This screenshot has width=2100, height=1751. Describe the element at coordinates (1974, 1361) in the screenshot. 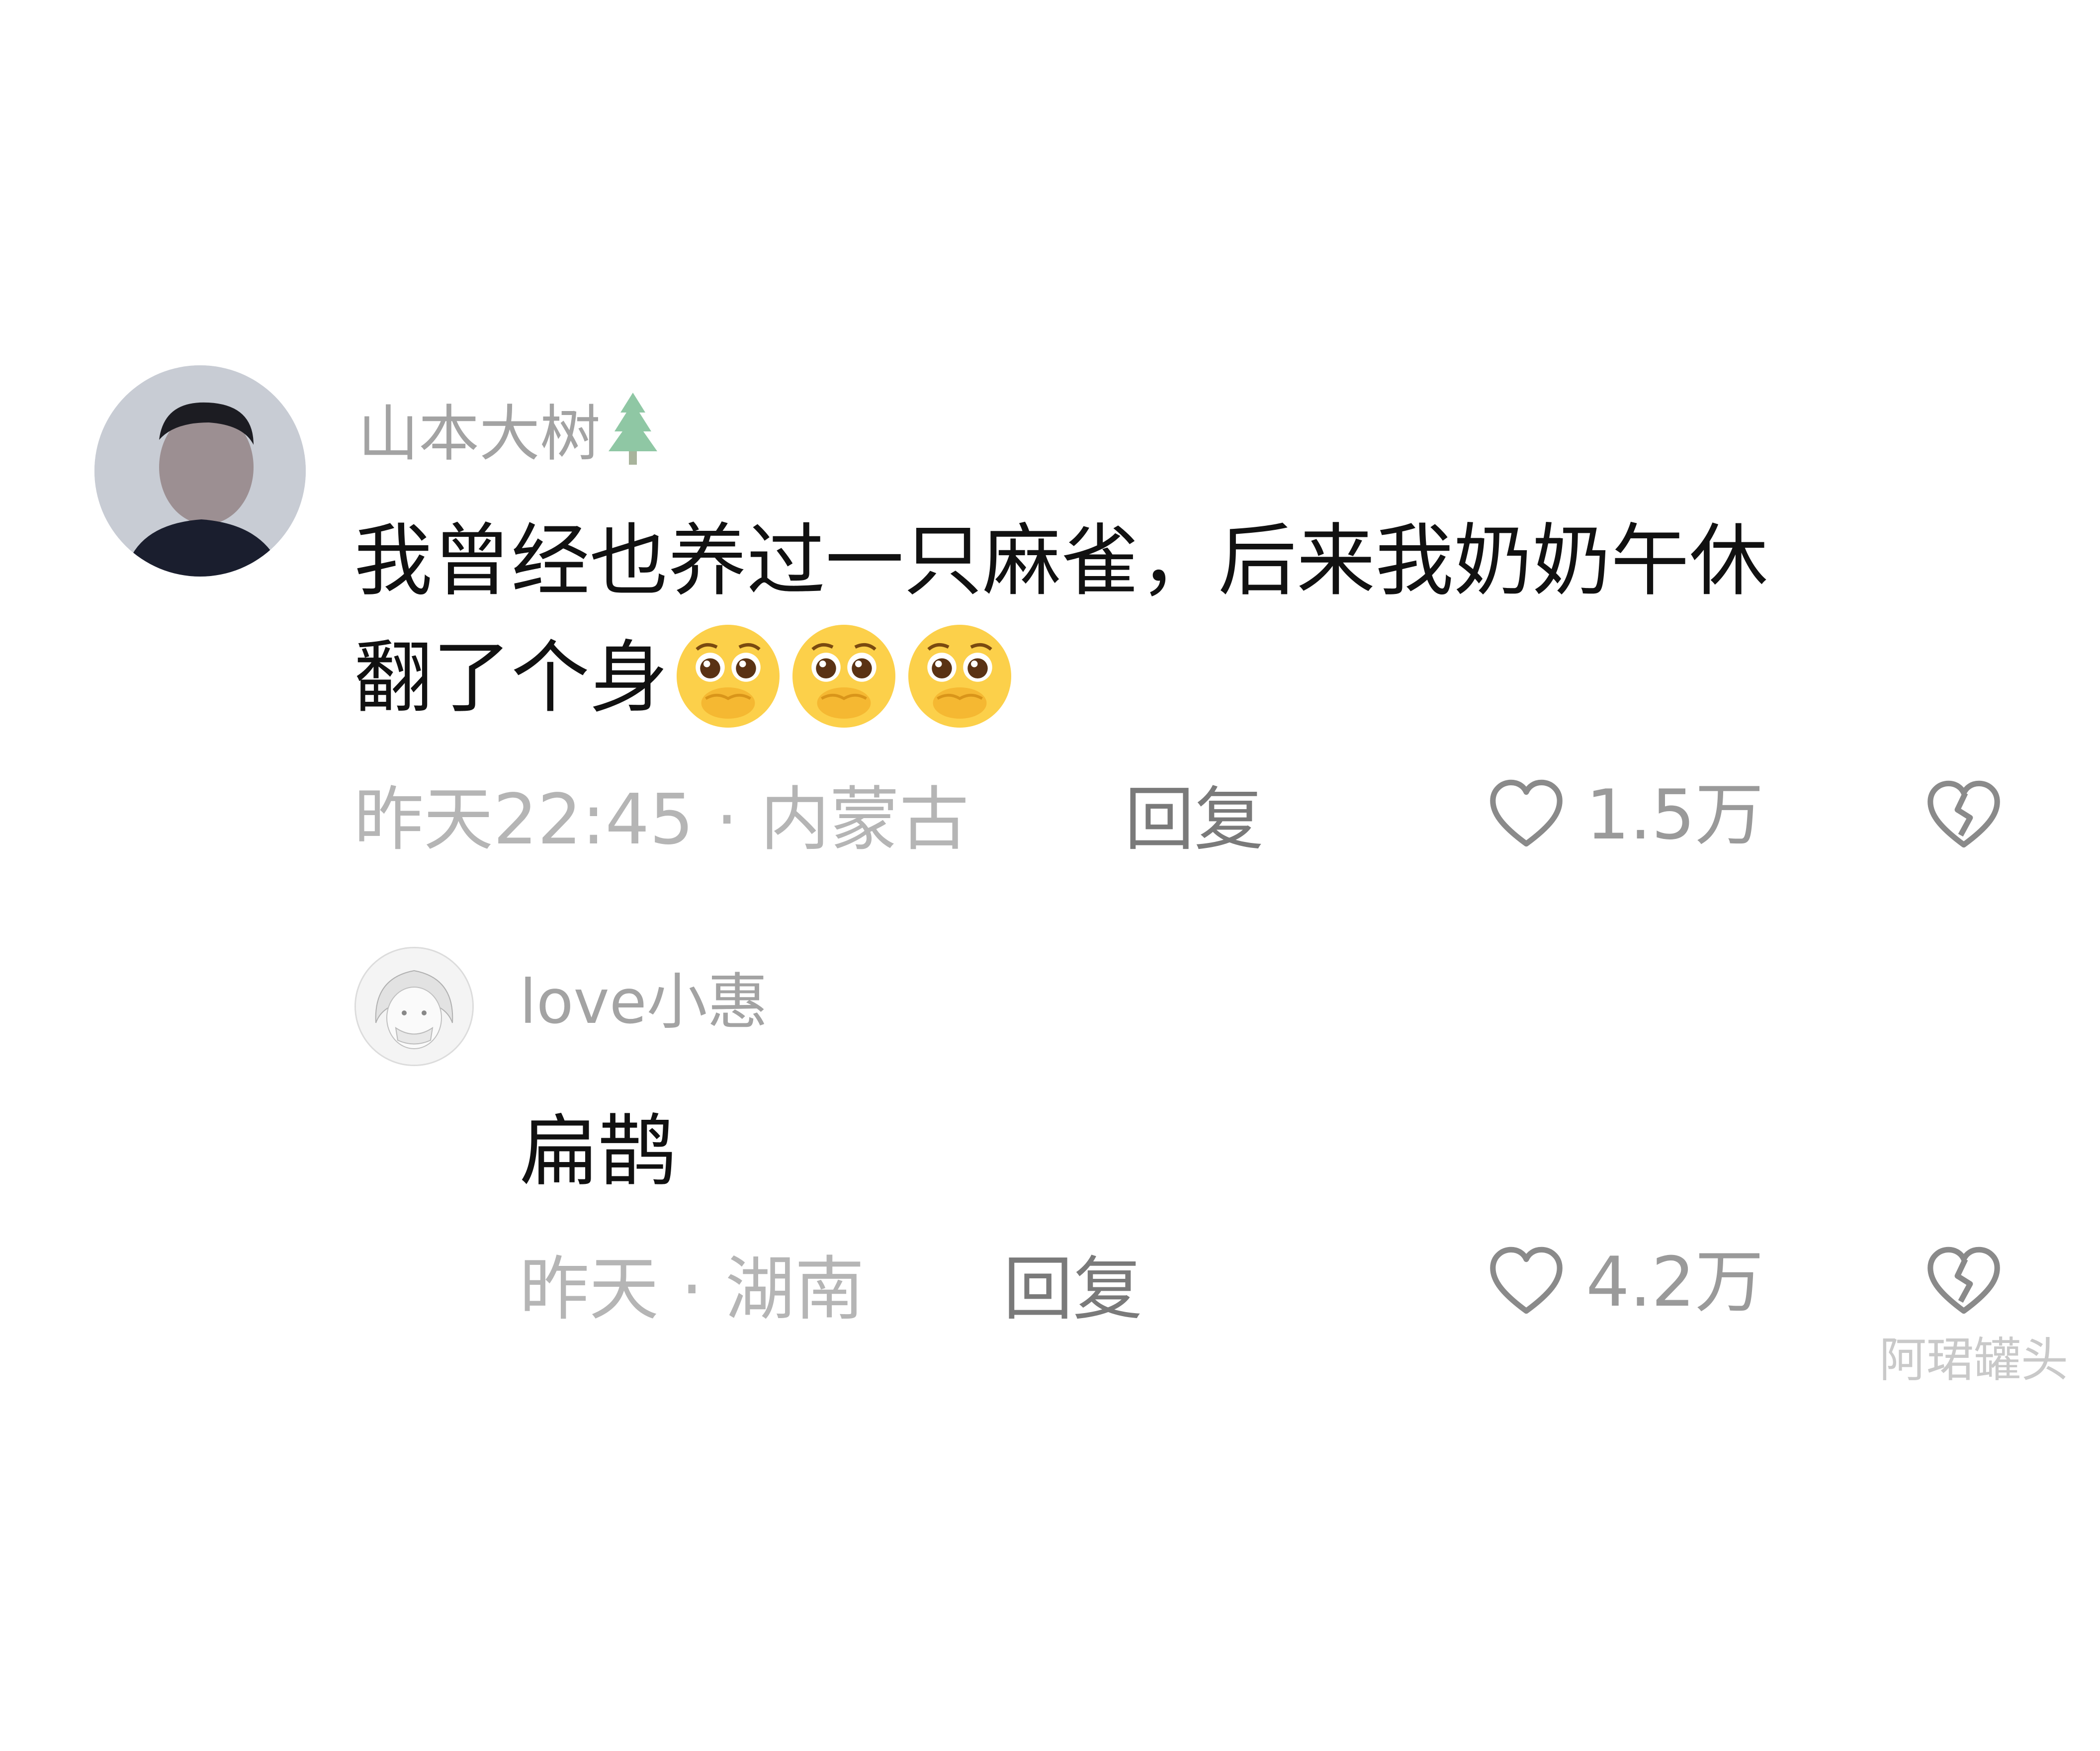

I see `watermark: 阿珺罐头` at that location.